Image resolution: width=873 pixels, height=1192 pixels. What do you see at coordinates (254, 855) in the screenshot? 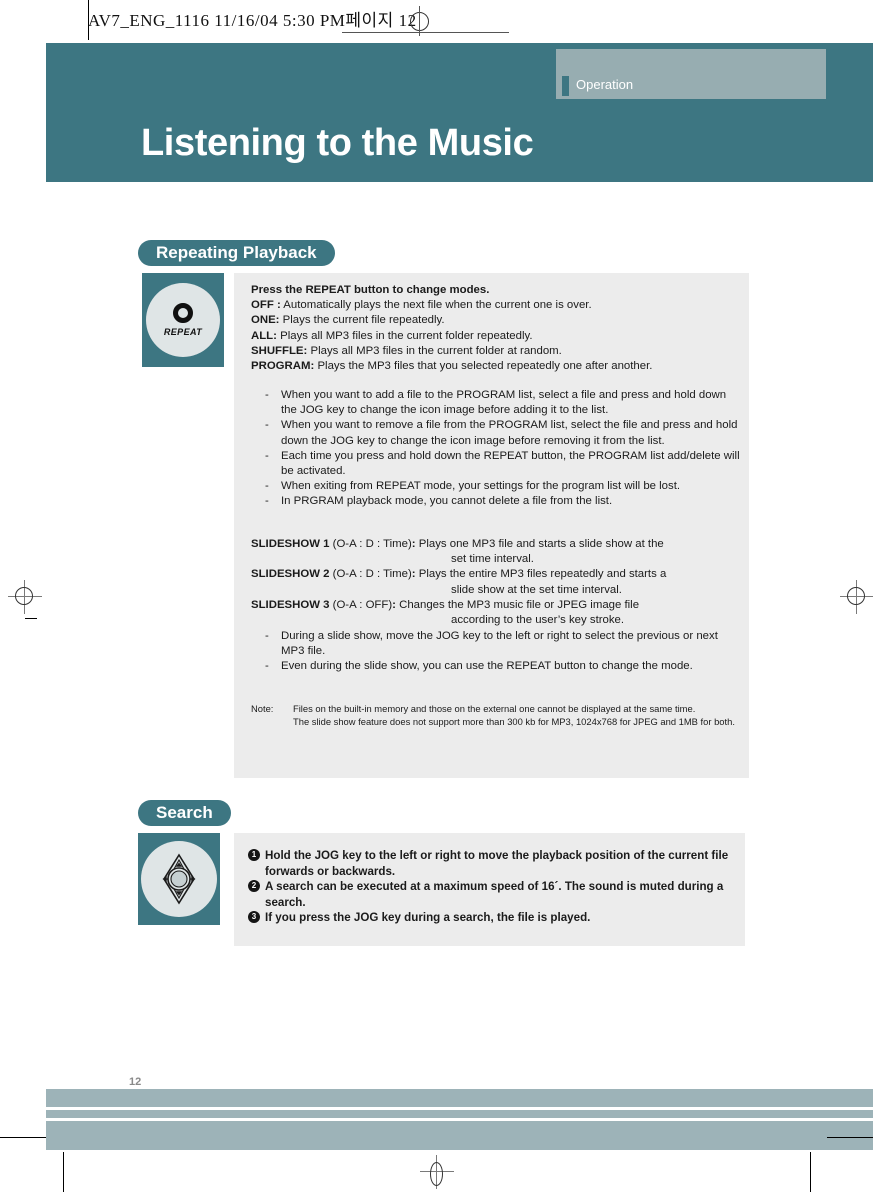
I see `number-badge-1: 1` at bounding box center [254, 855].